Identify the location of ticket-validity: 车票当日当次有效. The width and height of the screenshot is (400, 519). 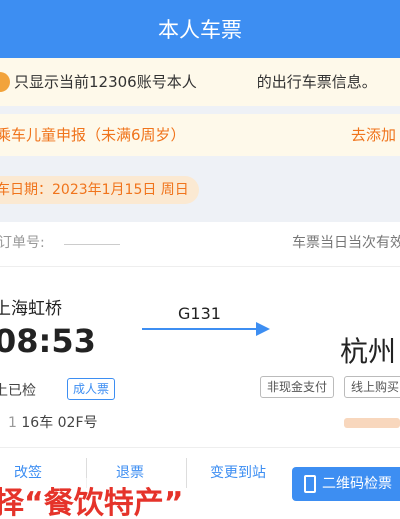
(346, 243).